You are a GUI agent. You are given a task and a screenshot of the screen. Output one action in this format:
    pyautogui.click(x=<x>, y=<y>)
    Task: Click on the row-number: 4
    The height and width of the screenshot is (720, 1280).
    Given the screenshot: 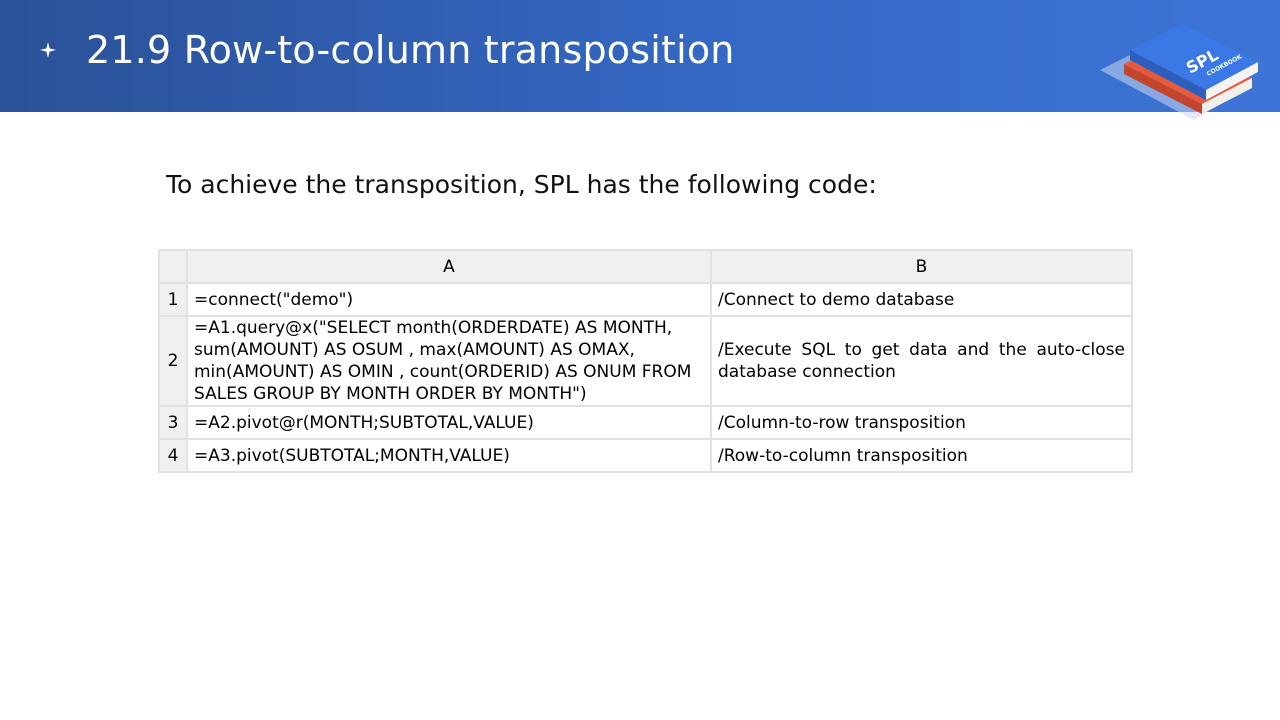 What is the action you would take?
    pyautogui.click(x=173, y=455)
    